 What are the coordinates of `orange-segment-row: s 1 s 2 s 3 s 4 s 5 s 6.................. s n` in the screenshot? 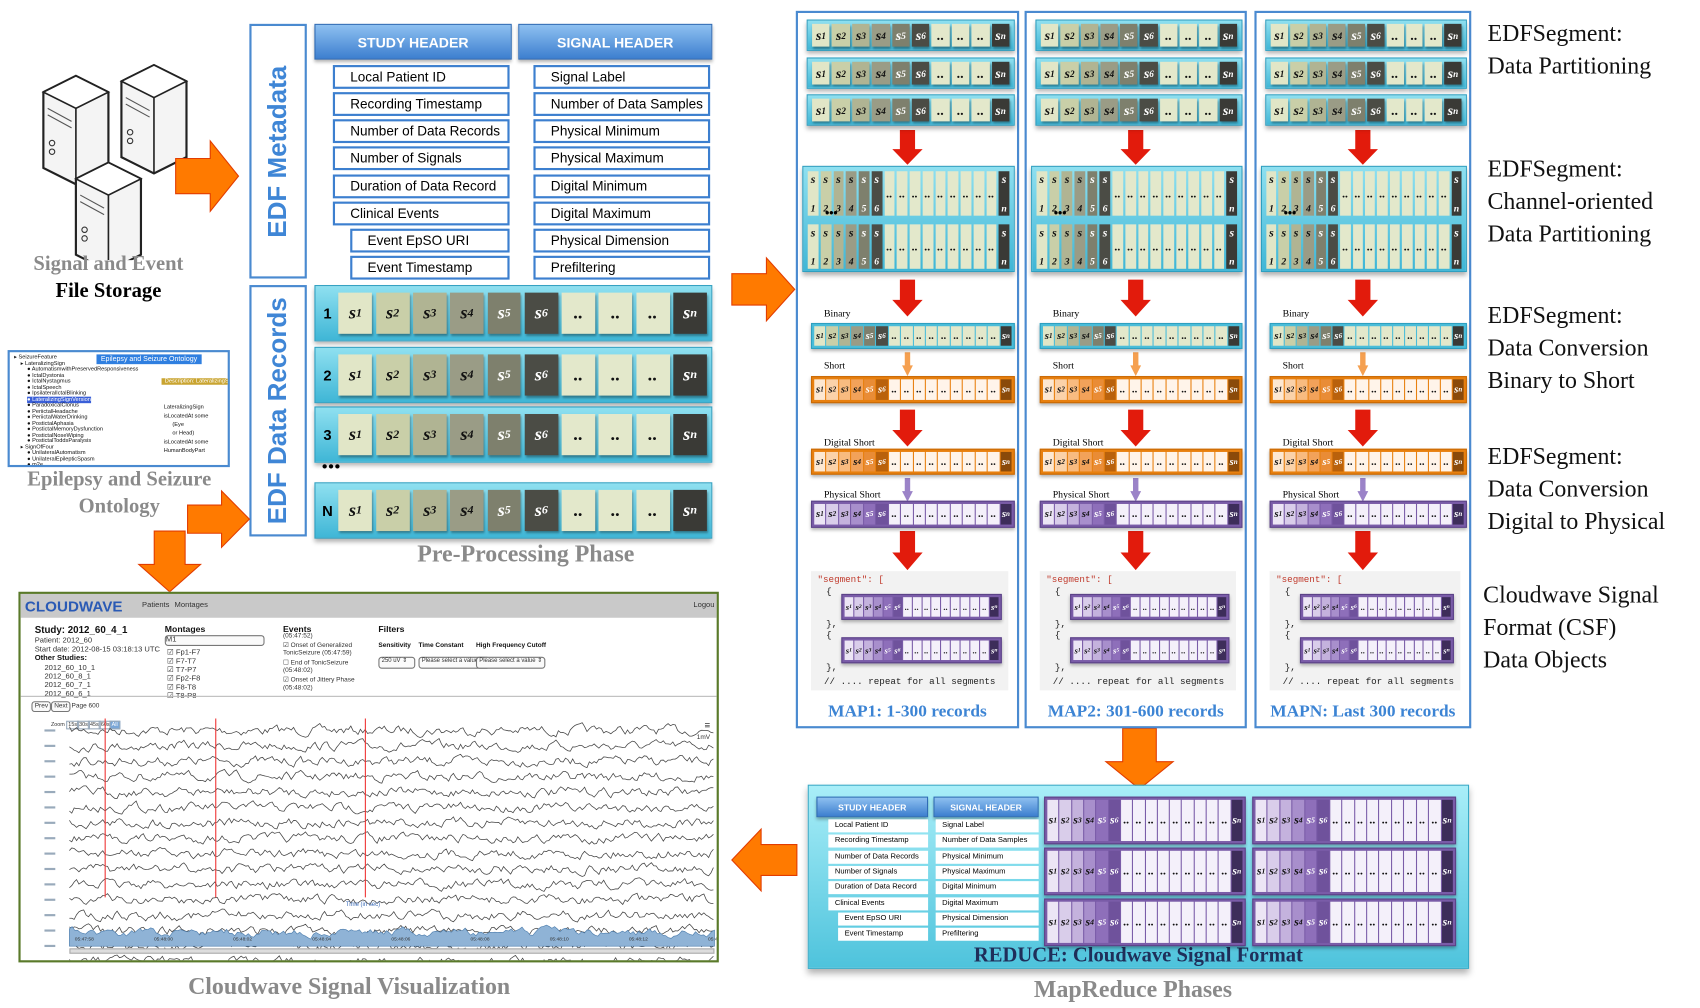 It's located at (912, 461).